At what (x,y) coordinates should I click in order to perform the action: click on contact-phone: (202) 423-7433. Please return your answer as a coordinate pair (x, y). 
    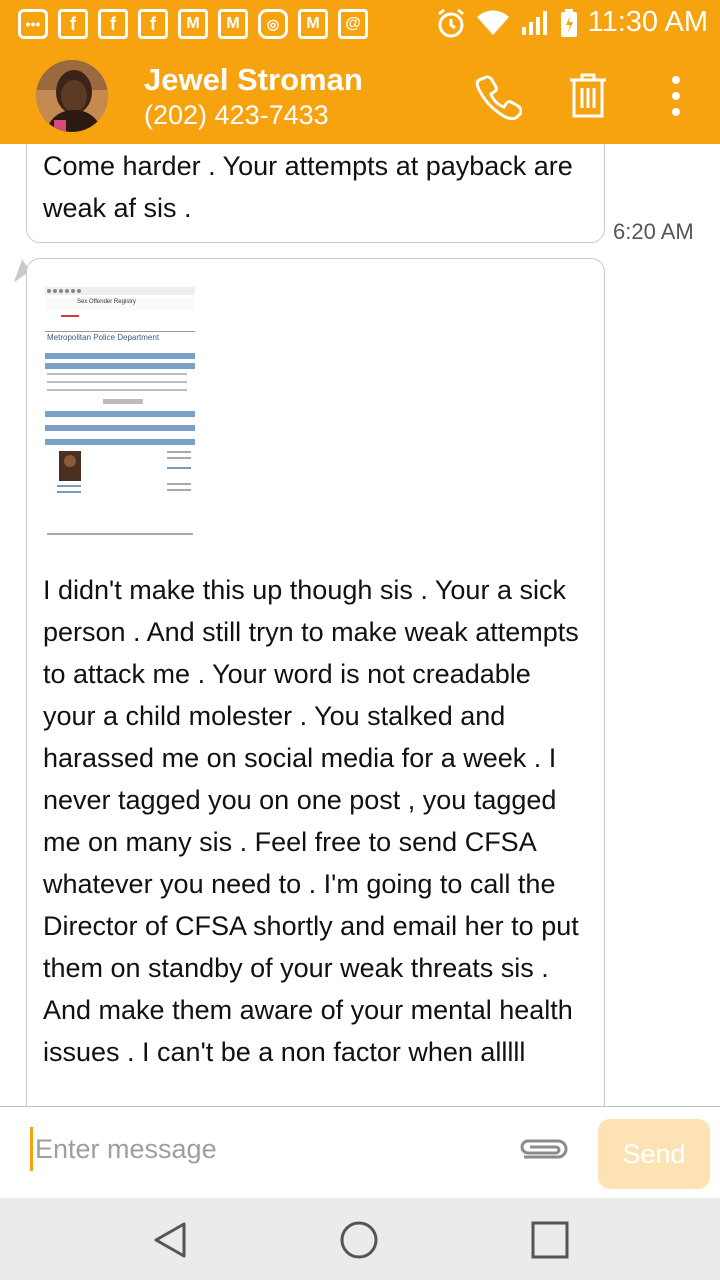
    Looking at the image, I should click on (236, 115).